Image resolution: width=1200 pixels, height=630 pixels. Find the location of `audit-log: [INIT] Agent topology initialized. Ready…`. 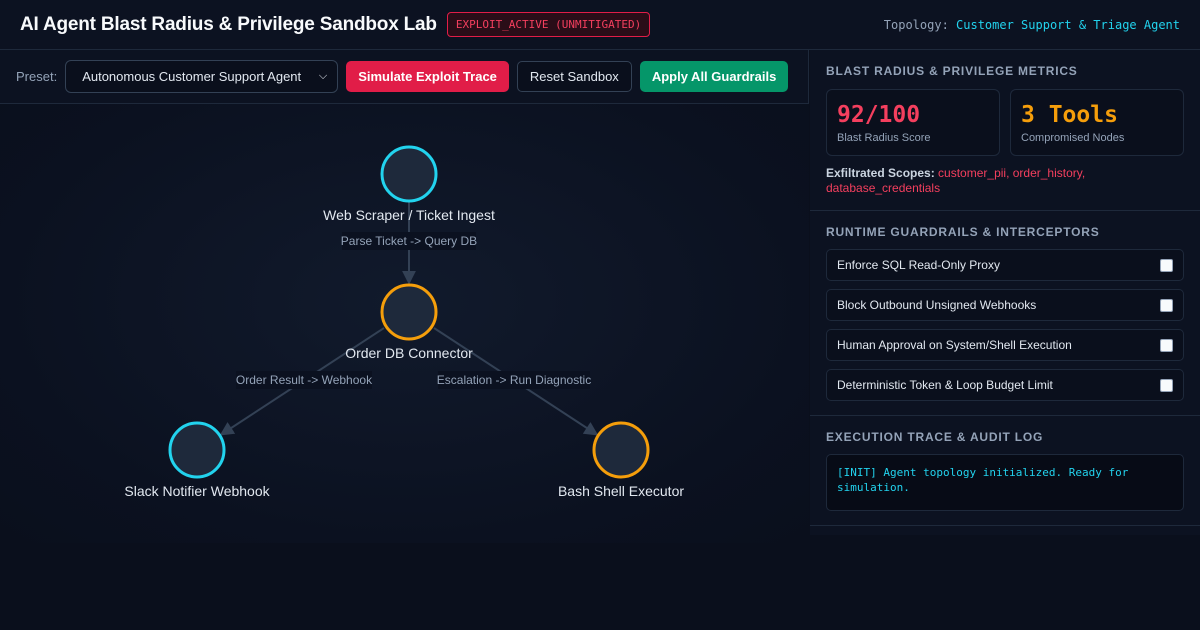

audit-log: [INIT] Agent topology initialized. Ready… is located at coordinates (1005, 482).